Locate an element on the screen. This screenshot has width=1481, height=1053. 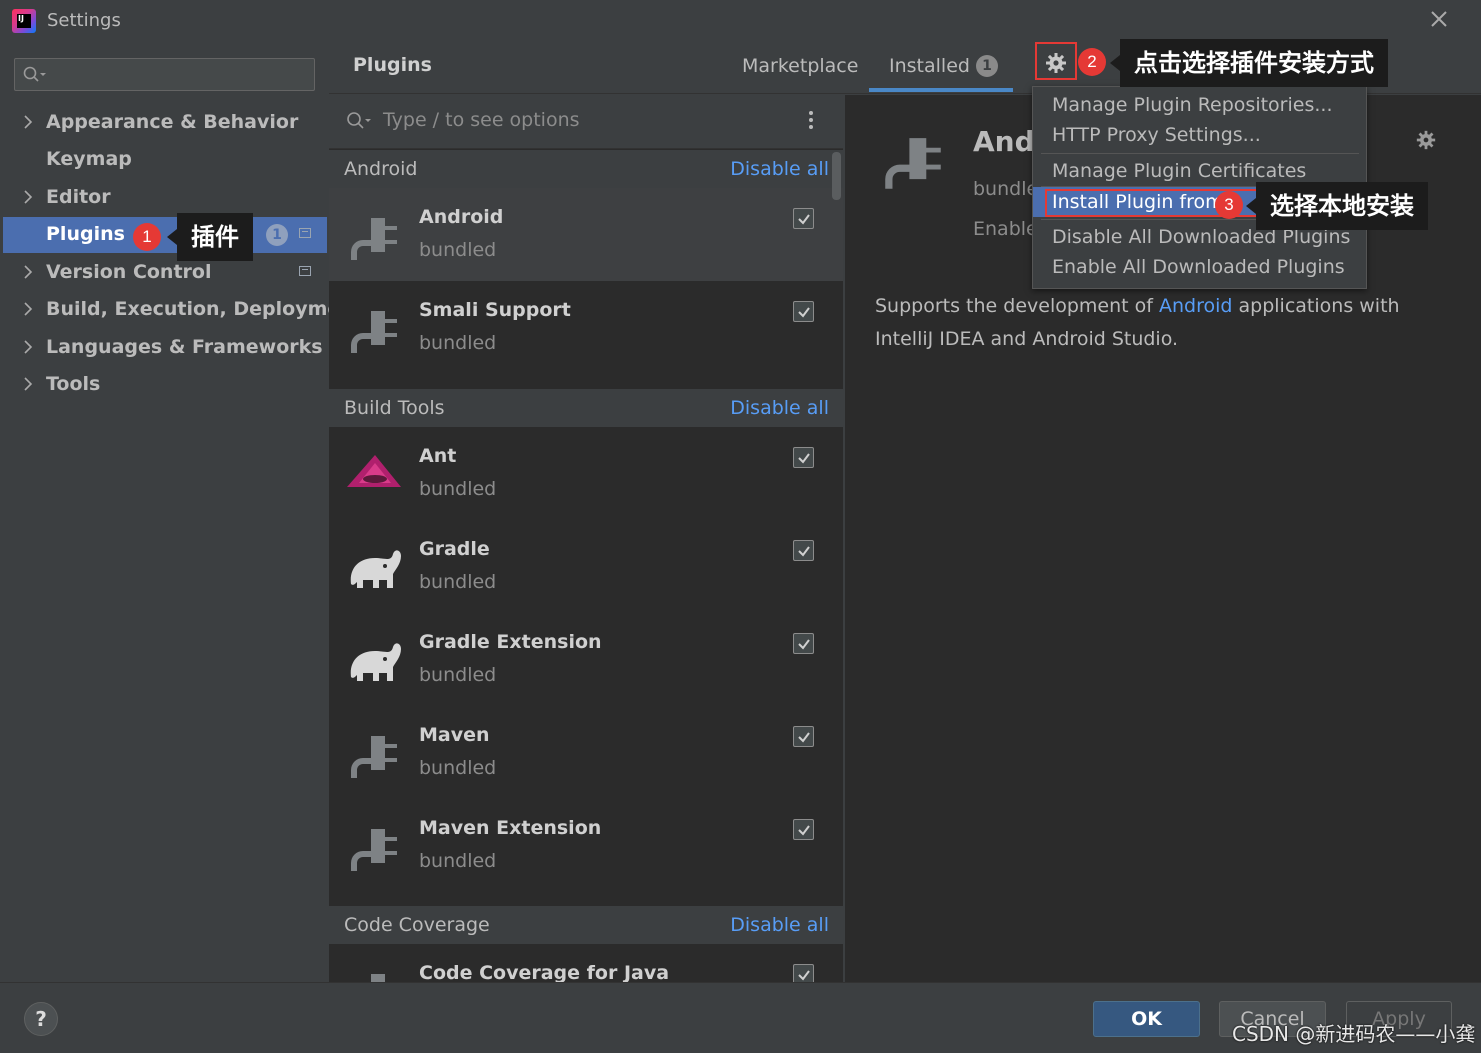
active-tab-indicator is located at coordinates (941, 90).